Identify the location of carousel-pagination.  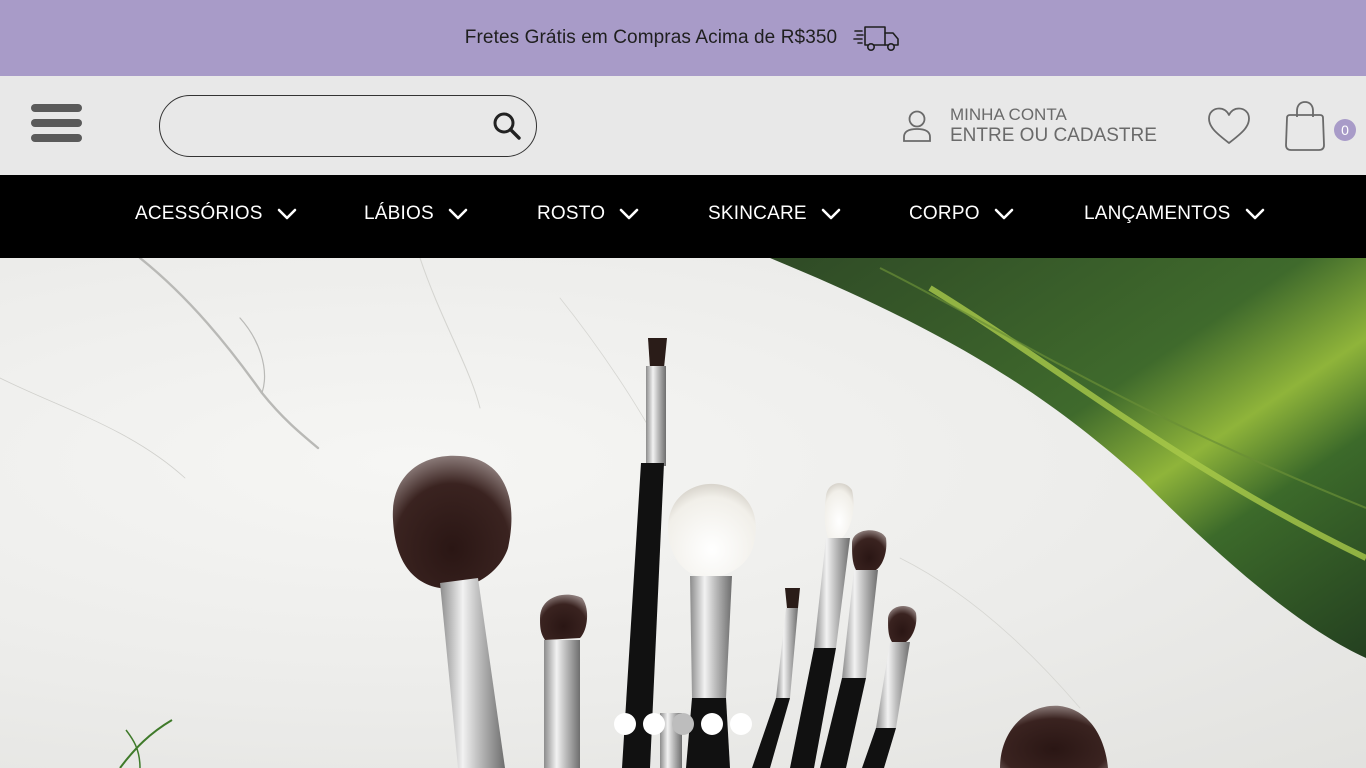
(683, 724).